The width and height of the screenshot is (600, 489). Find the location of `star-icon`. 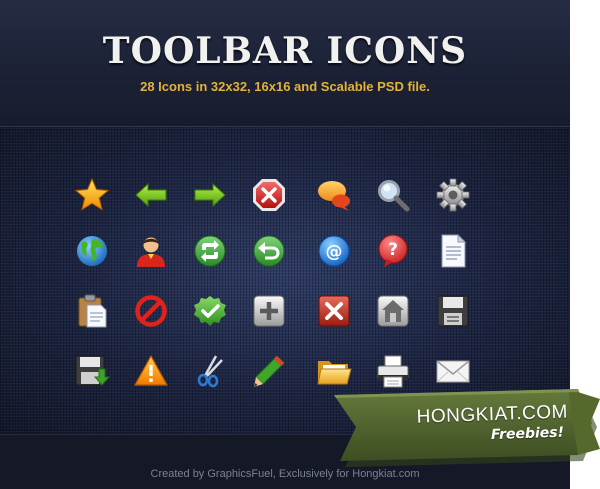

star-icon is located at coordinates (92, 195).